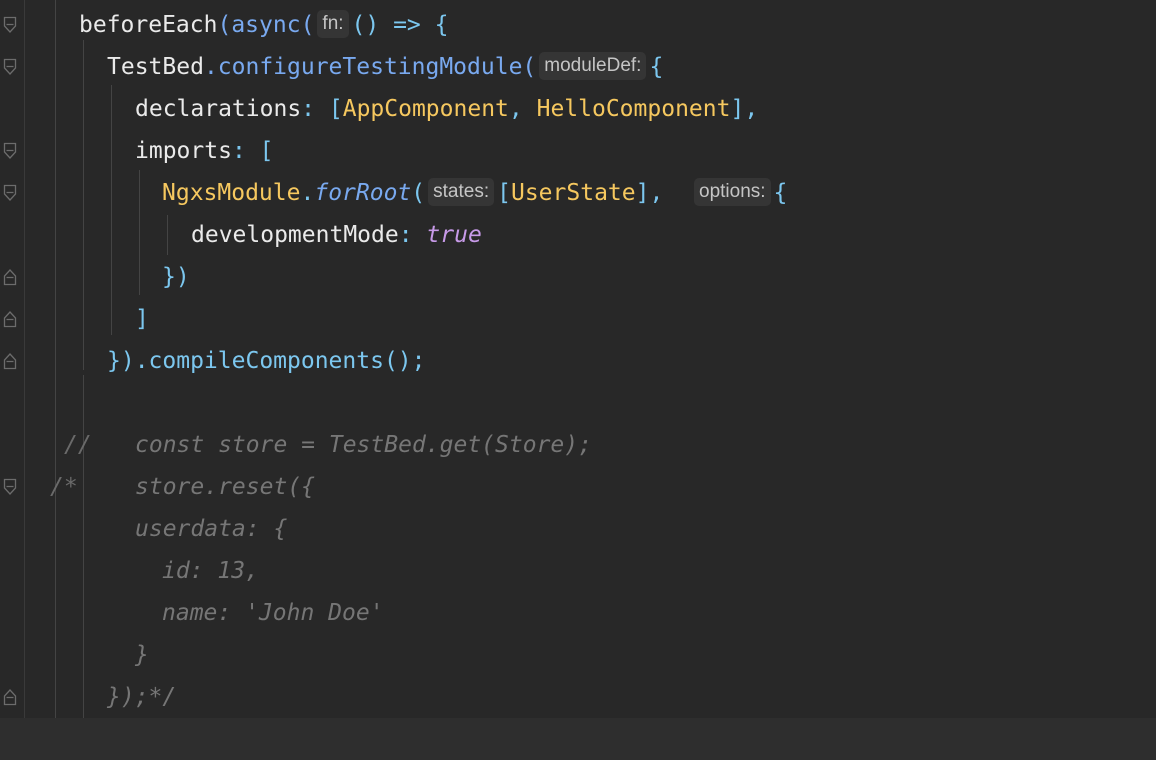  Describe the element at coordinates (333, 23) in the screenshot. I see `parameter-hint: fn:` at that location.